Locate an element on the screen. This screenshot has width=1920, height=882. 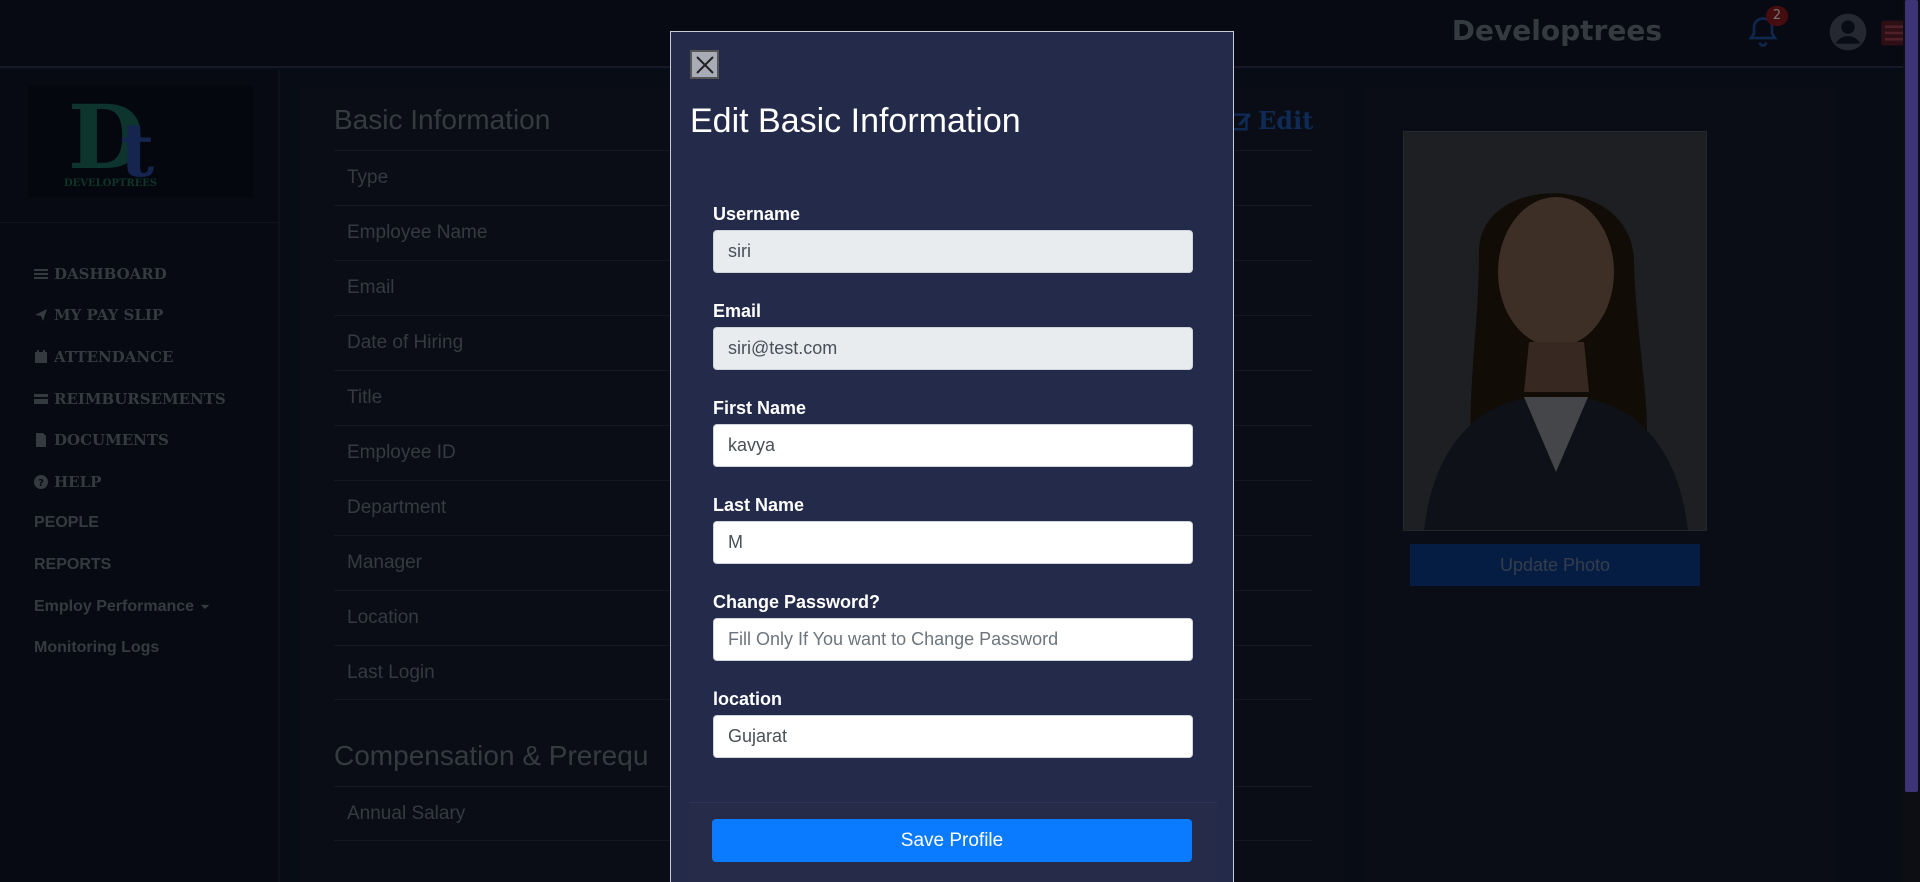
last-name-field is located at coordinates (953, 542).